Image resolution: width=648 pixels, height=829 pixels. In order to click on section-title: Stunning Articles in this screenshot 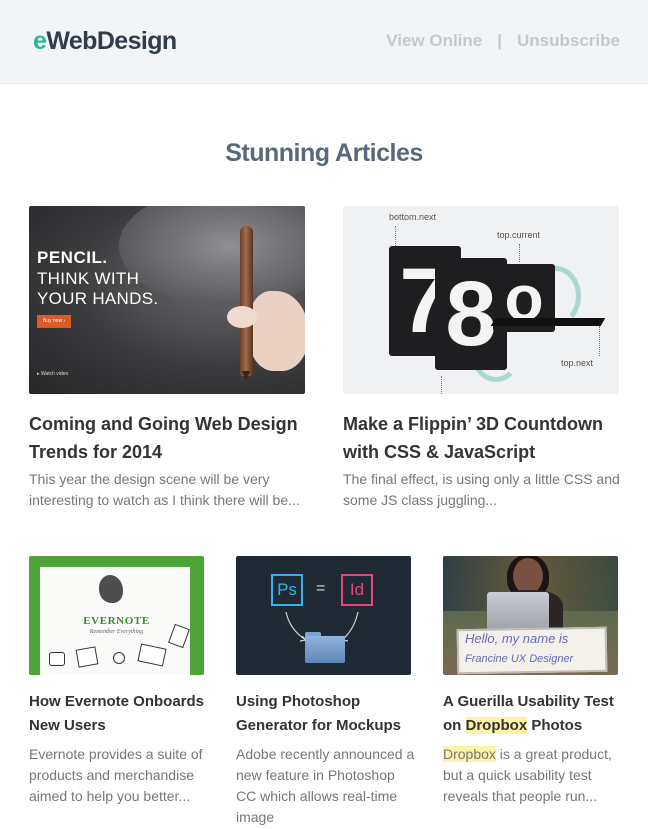, I will do `click(324, 153)`.